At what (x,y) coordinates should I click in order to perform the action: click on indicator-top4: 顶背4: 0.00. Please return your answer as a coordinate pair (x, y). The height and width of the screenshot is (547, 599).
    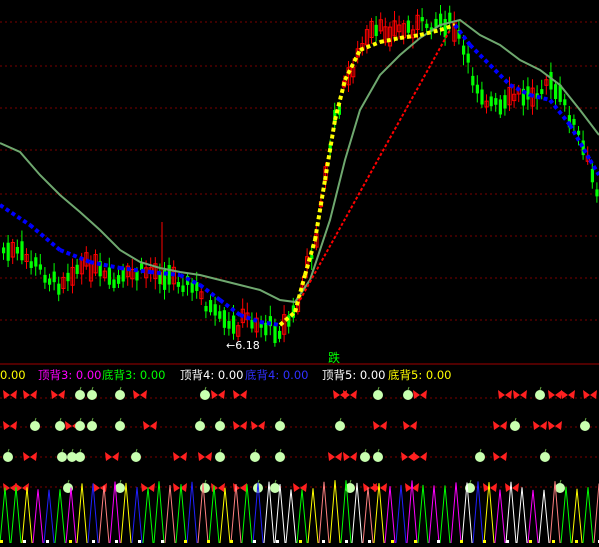
    Looking at the image, I should click on (212, 375).